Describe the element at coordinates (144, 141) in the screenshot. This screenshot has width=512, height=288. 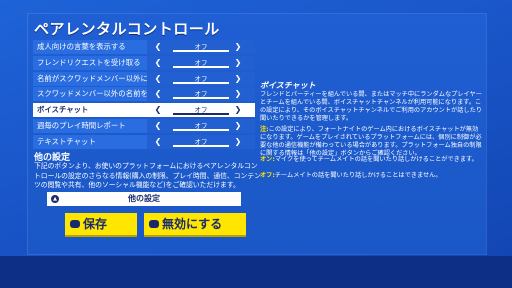
I see `setting-row: テキストチャット ❮ オフ ❯` at that location.